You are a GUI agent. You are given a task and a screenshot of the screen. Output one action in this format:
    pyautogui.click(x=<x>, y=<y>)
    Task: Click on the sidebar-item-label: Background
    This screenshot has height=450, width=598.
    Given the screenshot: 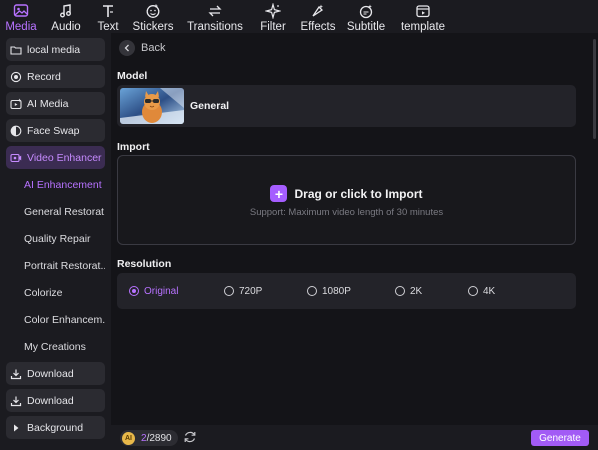 What is the action you would take?
    pyautogui.click(x=55, y=427)
    